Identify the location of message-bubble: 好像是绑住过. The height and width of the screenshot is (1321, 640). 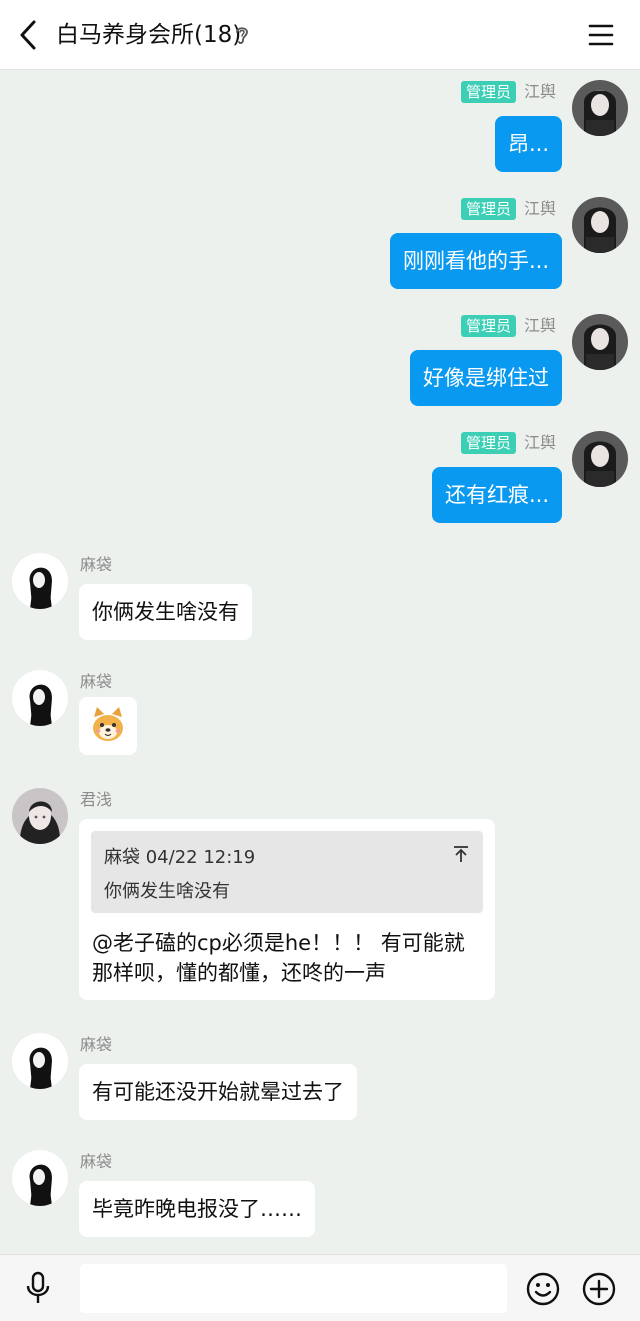
(486, 378).